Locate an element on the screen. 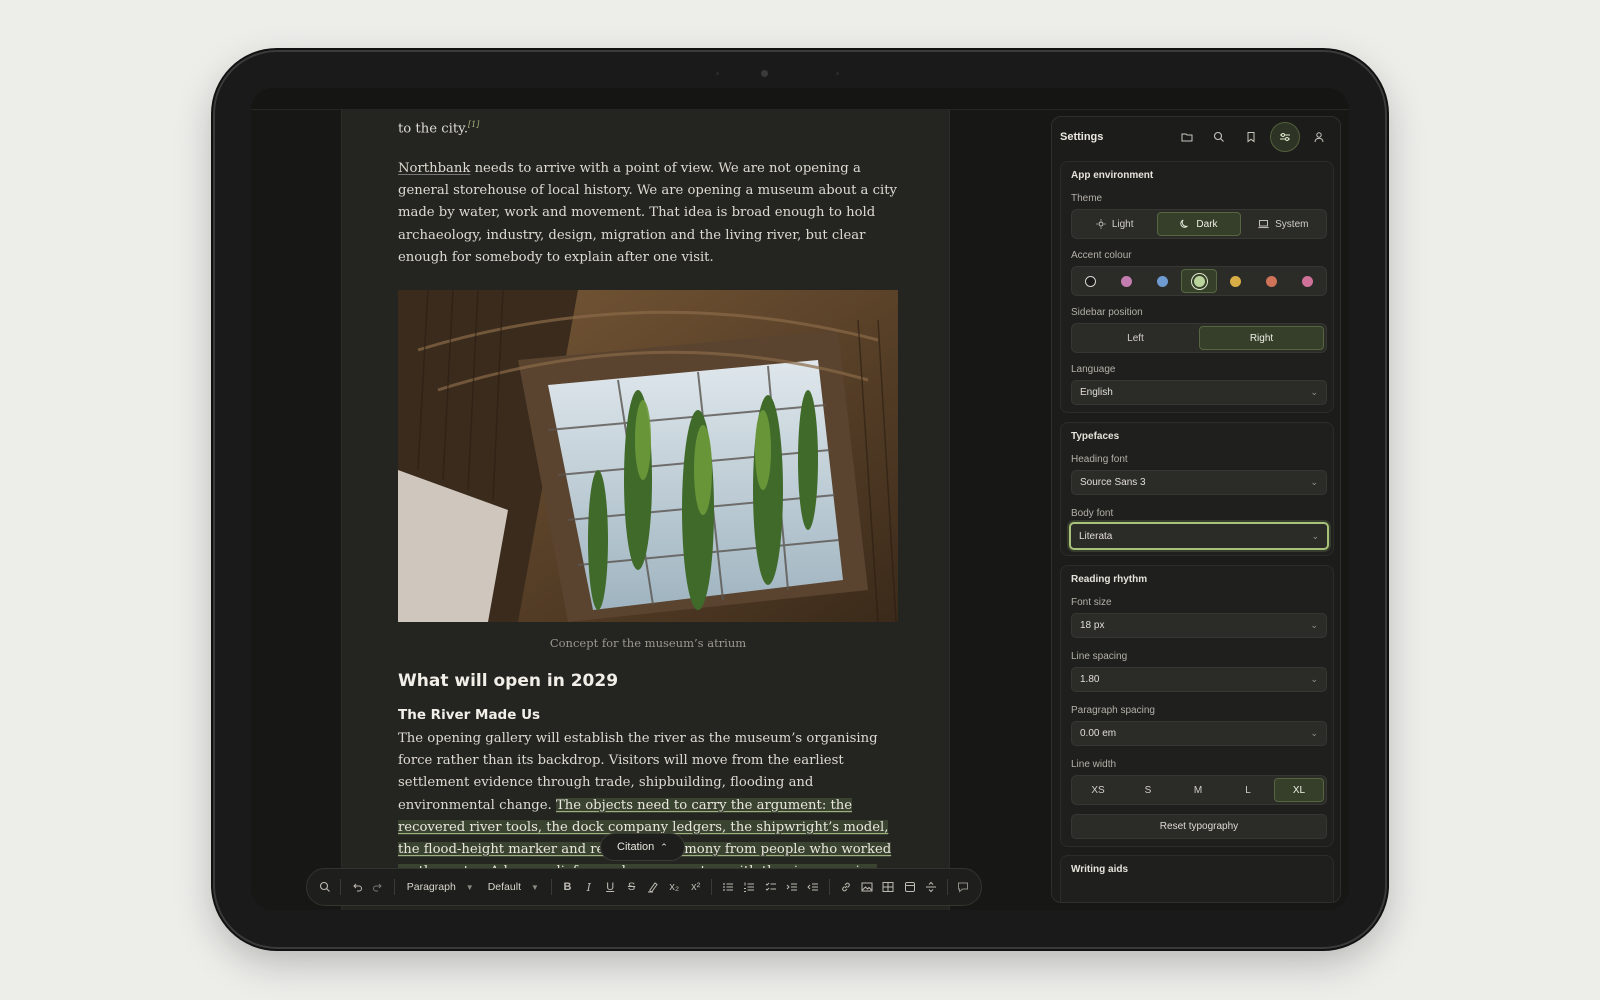 Image resolution: width=1600 pixels, height=1000 pixels. theme-dark-option: Dark is located at coordinates (1199, 224).